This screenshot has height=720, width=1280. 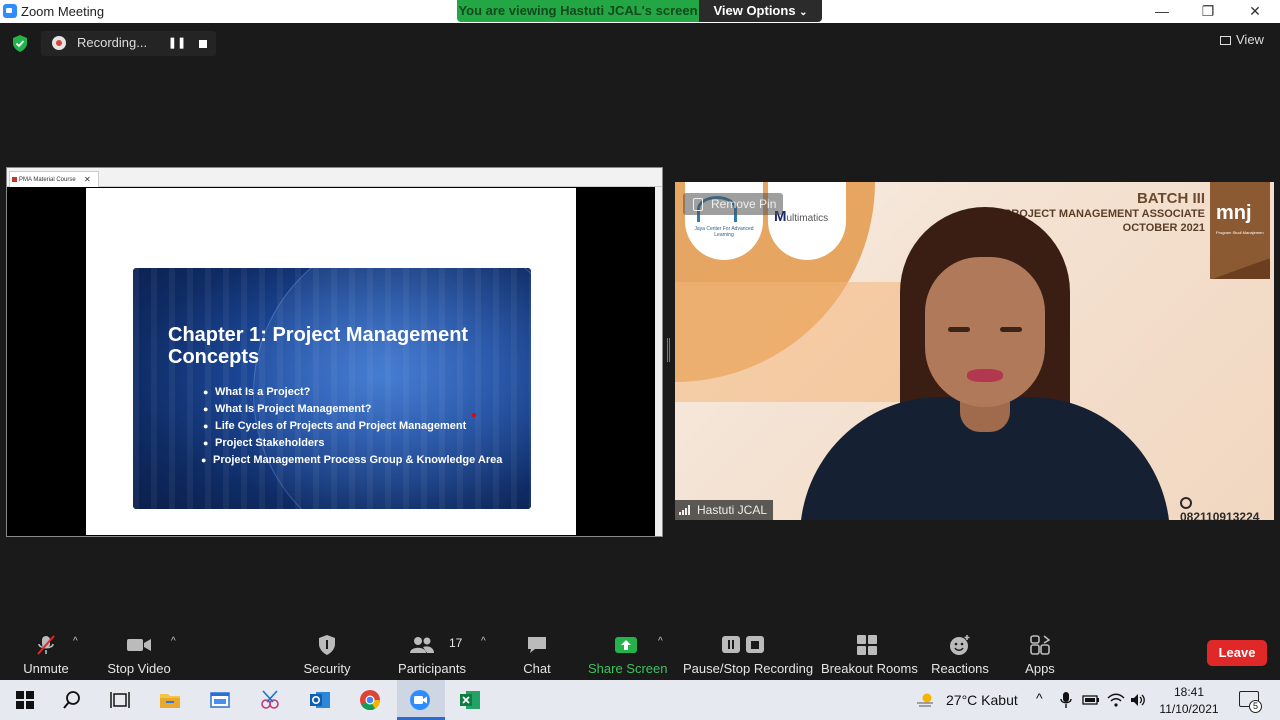 I want to click on shared-browser-tab: PMA Material Course ✕, so click(x=54, y=179).